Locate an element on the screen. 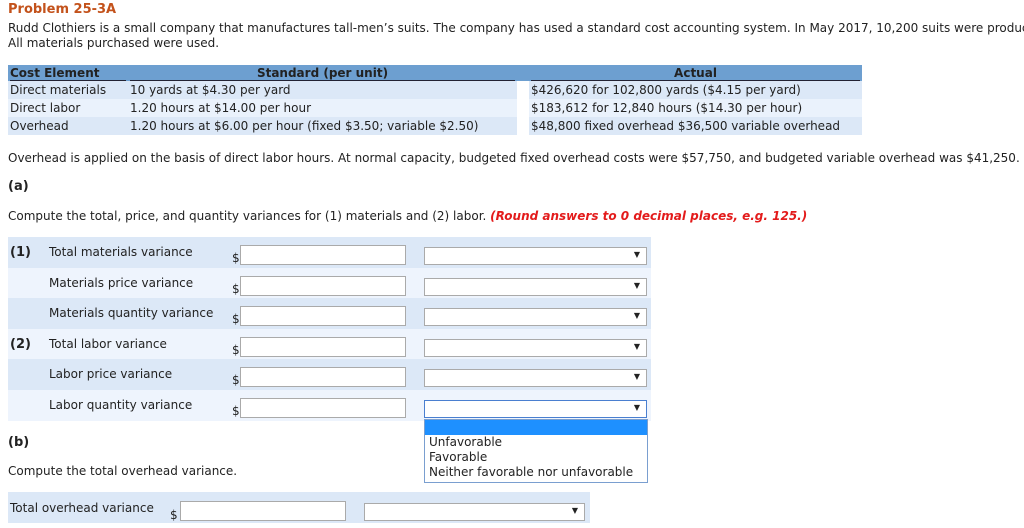 The height and width of the screenshot is (528, 1024). intro-text-2: All materials purchased were used. is located at coordinates (114, 43).